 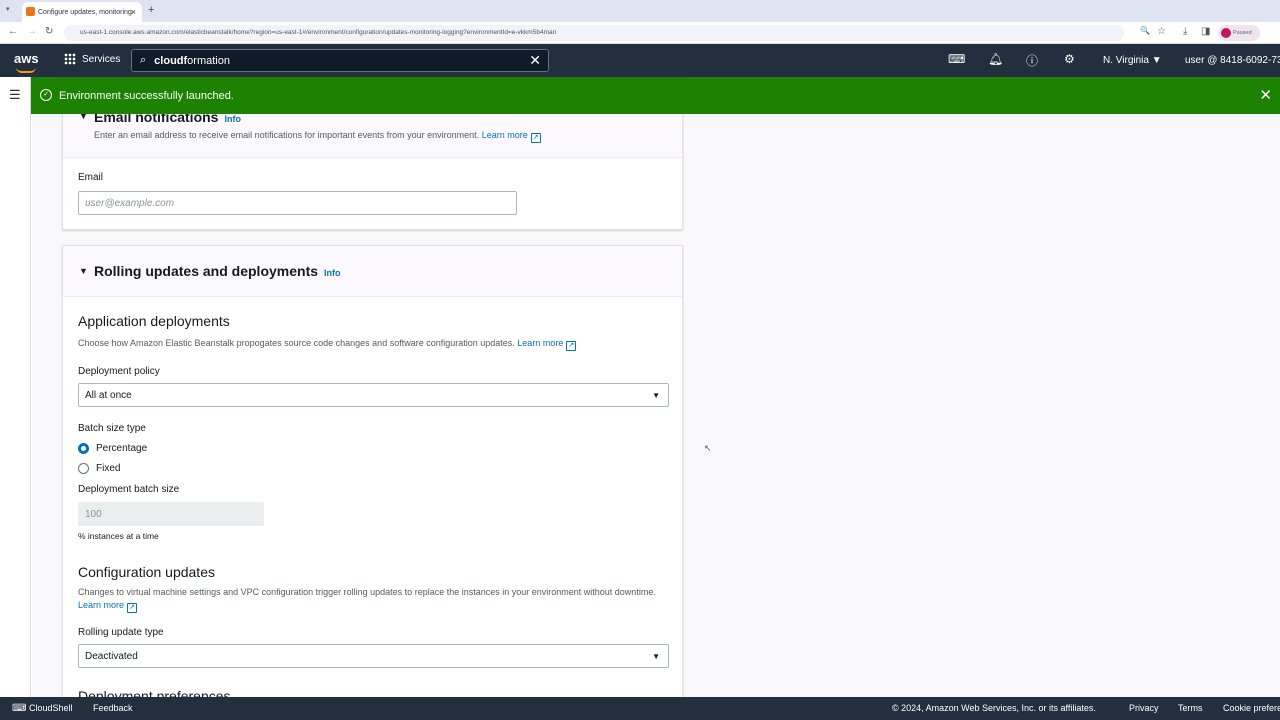 I want to click on radio-label: Percentage, so click(x=122, y=448).